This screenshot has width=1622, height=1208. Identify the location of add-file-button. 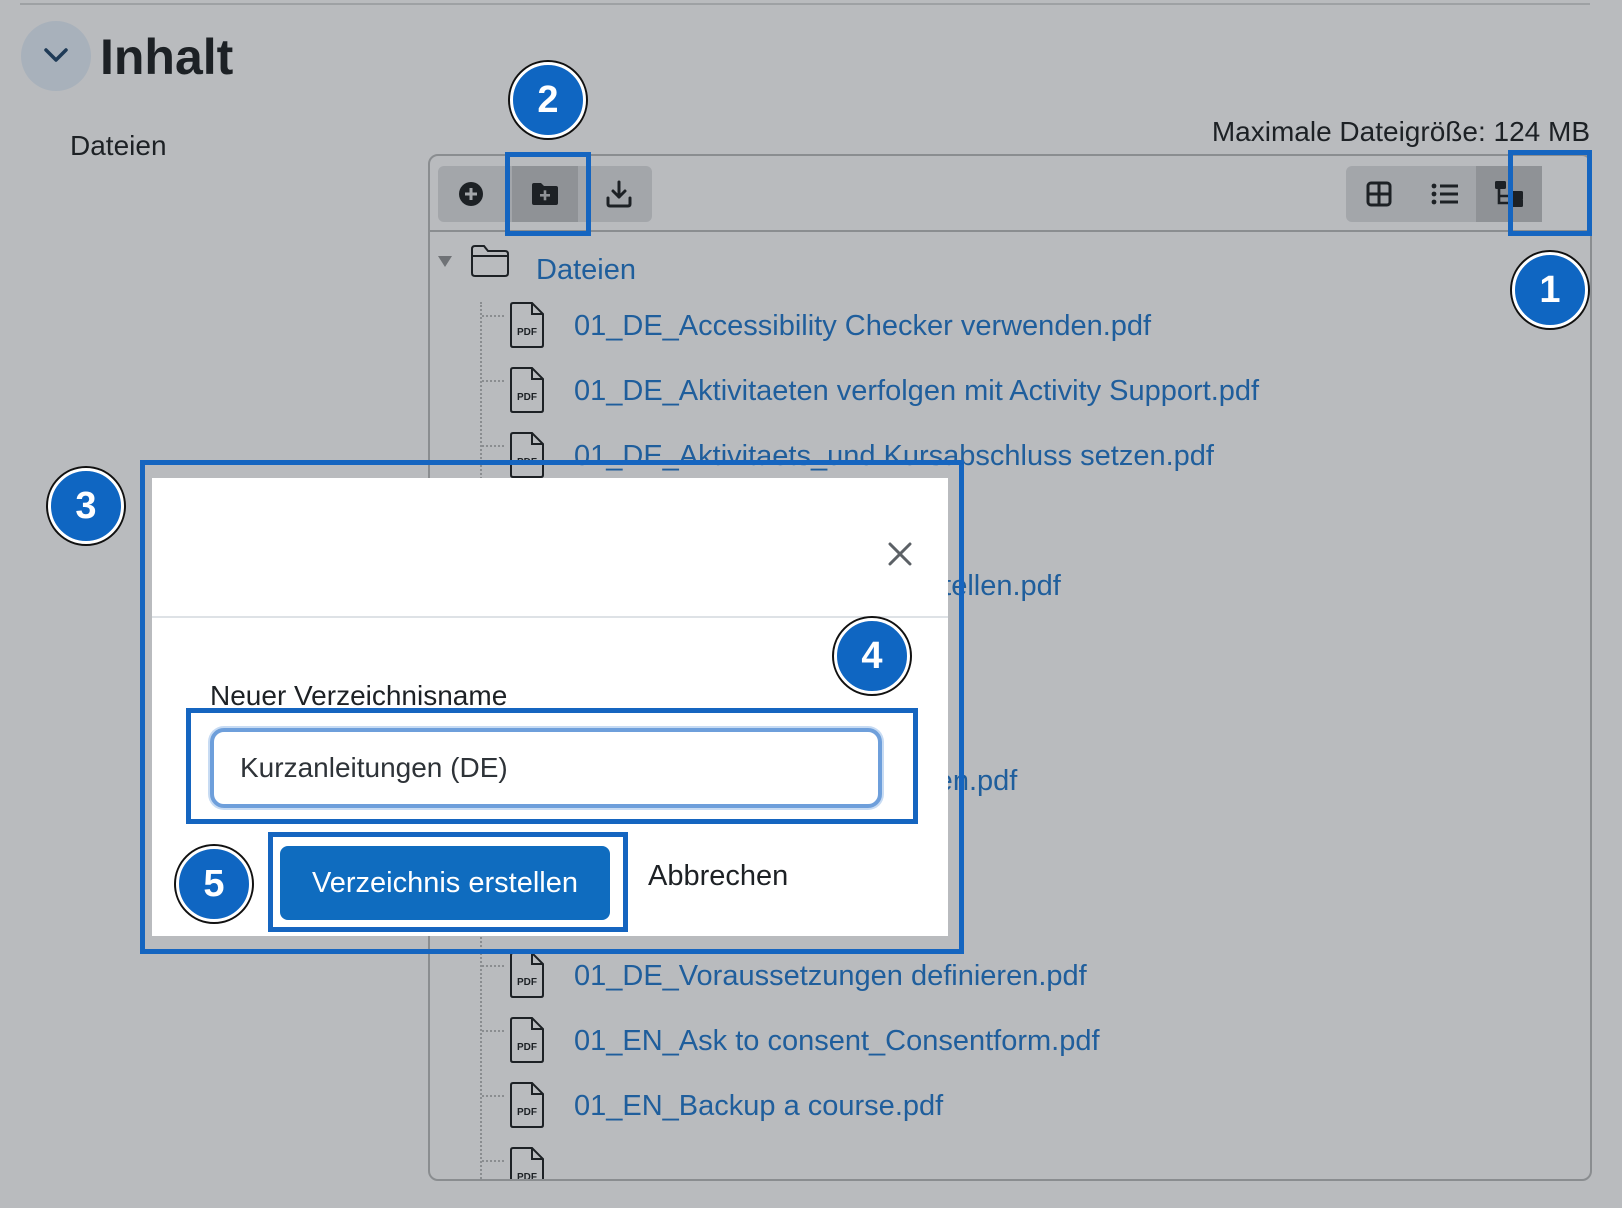
(471, 194).